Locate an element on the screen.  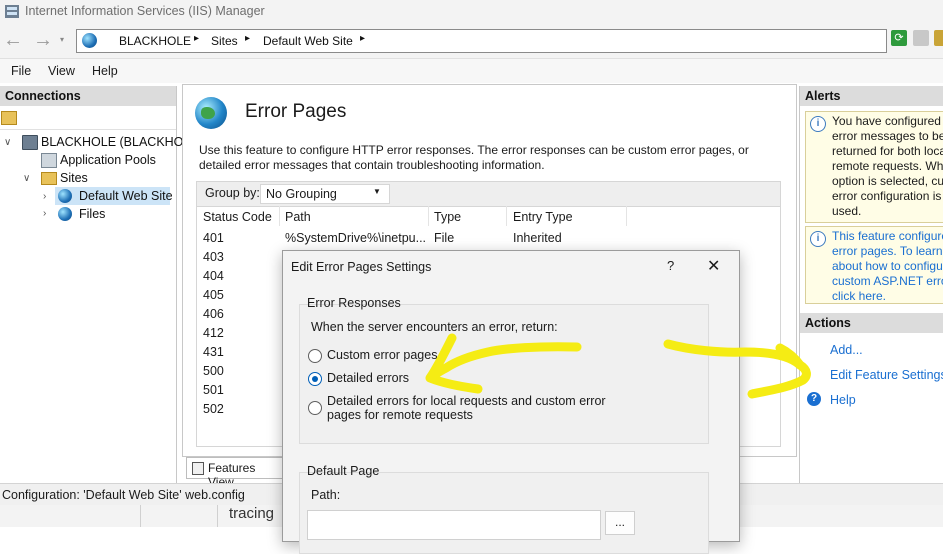
tab-features-view: Features View is located at coordinates (235, 473).